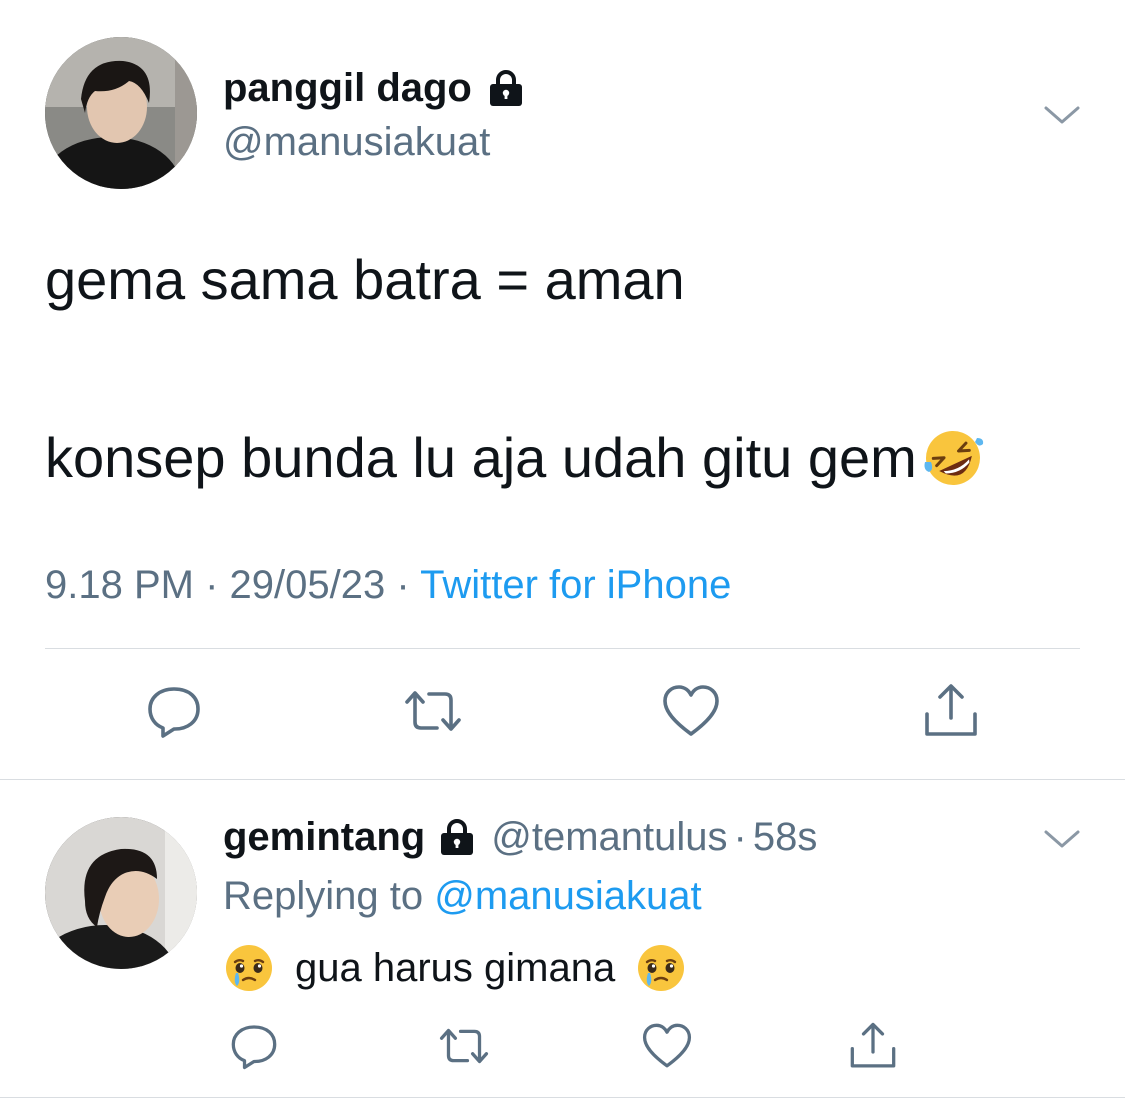 The height and width of the screenshot is (1099, 1125). Describe the element at coordinates (567, 896) in the screenshot. I see `replying-to-mention: @manusiakuat` at that location.